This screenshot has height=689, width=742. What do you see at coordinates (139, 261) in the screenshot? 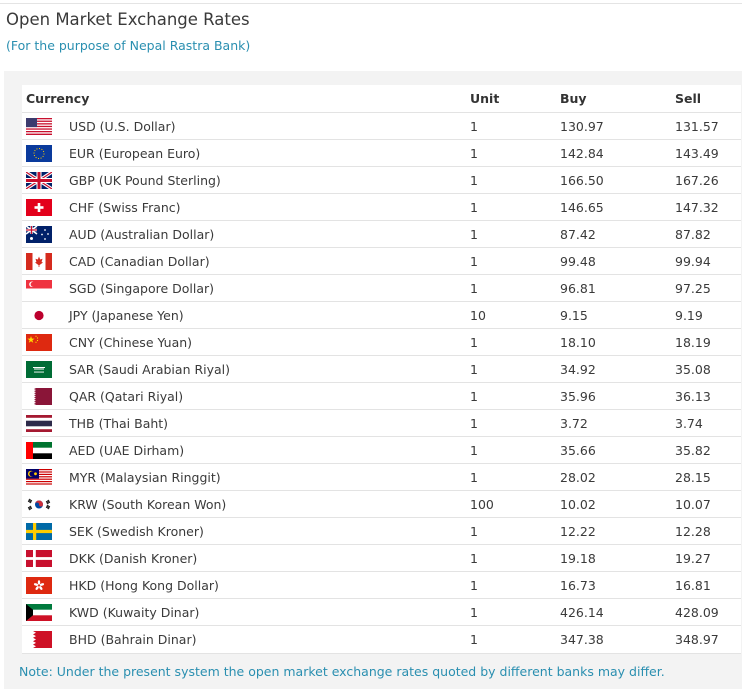
I see `currency-name: CAD (Canadian Dollar)` at bounding box center [139, 261].